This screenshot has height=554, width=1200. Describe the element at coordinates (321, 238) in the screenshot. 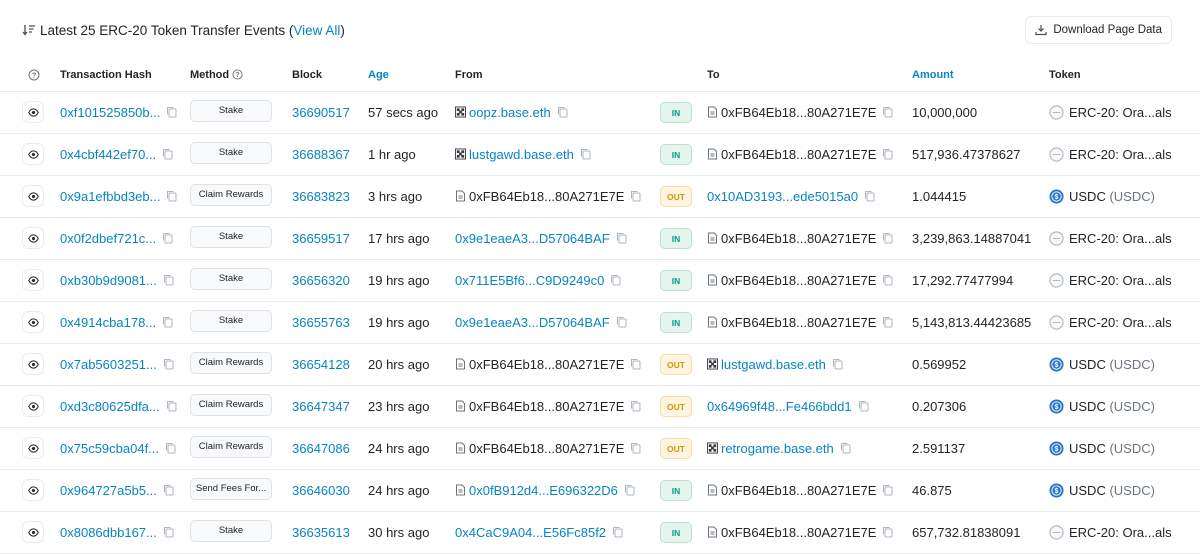

I see `block-link: 36659517` at that location.